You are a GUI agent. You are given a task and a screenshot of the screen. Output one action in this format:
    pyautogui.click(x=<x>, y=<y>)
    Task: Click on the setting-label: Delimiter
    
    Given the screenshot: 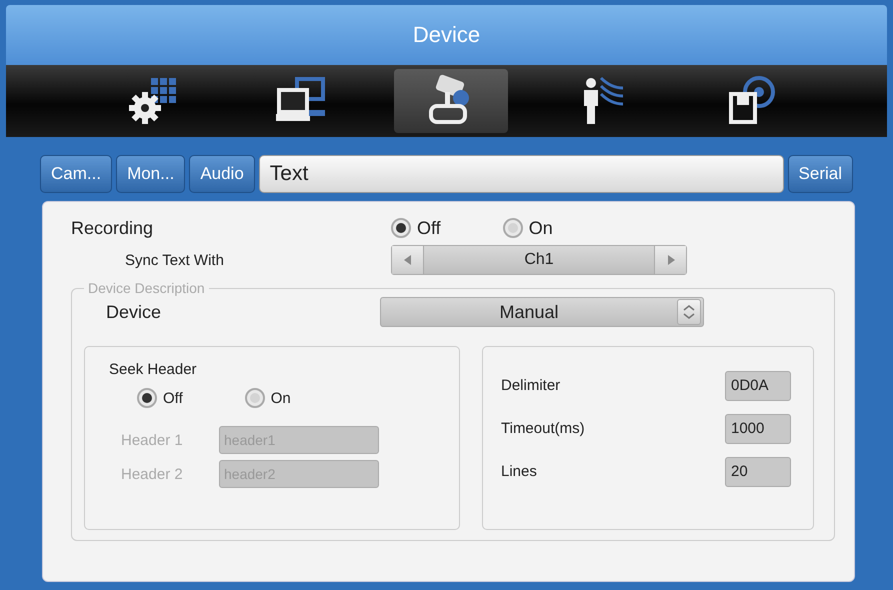 What is the action you would take?
    pyautogui.click(x=530, y=385)
    